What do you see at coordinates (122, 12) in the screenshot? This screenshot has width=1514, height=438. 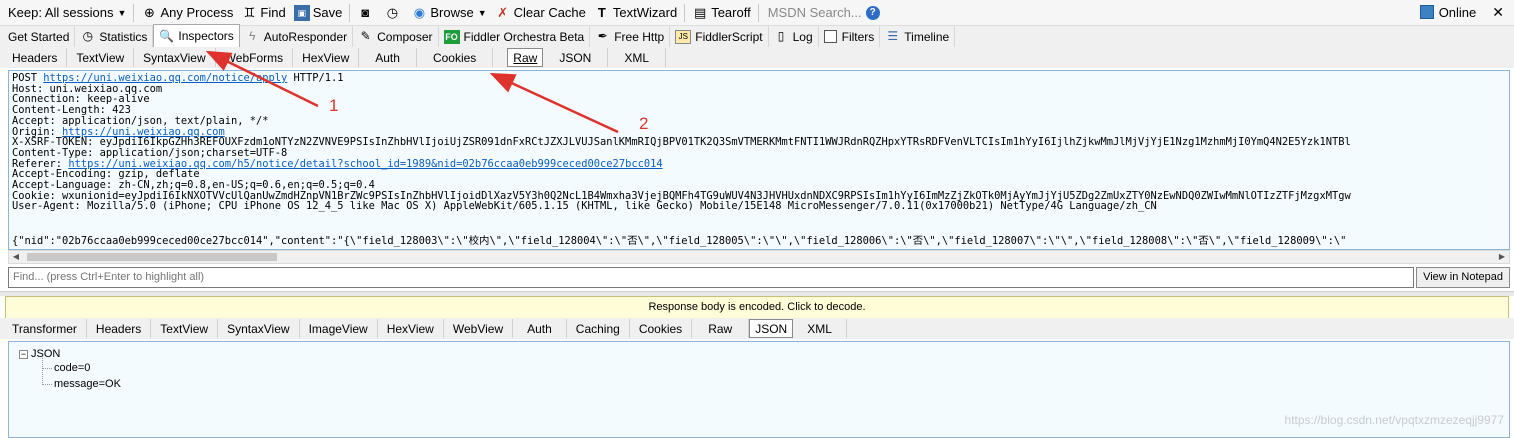 I see `chevron-down-icon: ▼` at bounding box center [122, 12].